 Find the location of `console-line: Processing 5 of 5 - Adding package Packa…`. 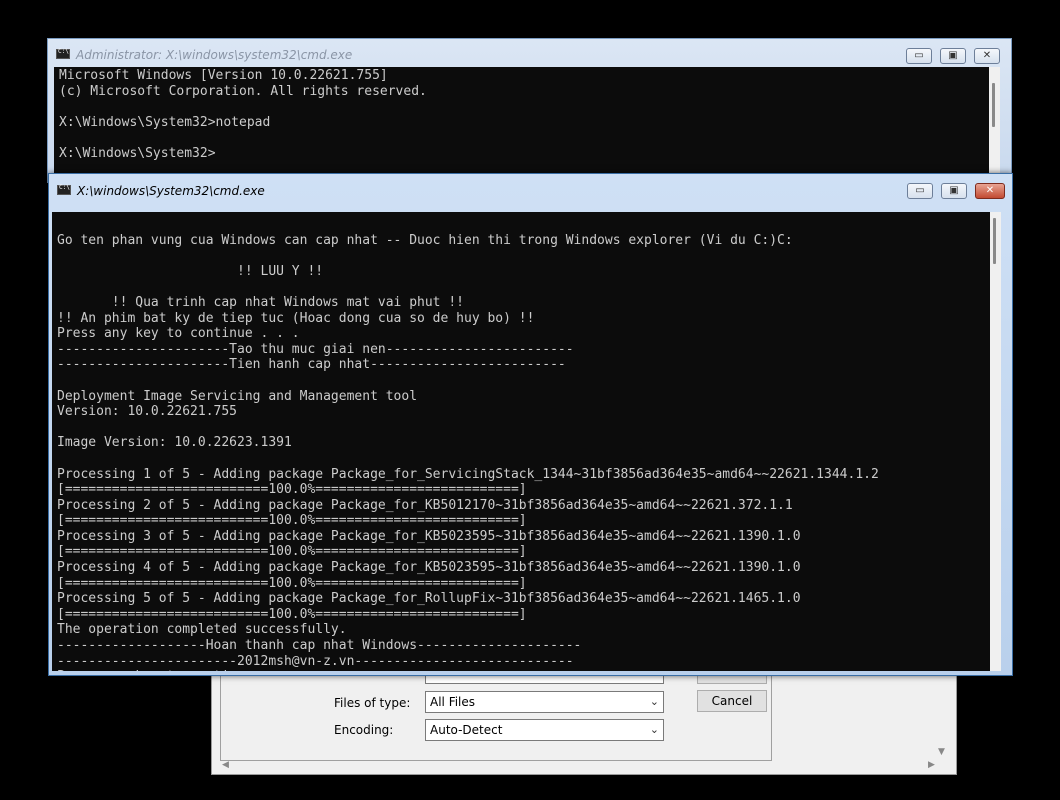

console-line: Processing 5 of 5 - Adding package Packa… is located at coordinates (523, 599).